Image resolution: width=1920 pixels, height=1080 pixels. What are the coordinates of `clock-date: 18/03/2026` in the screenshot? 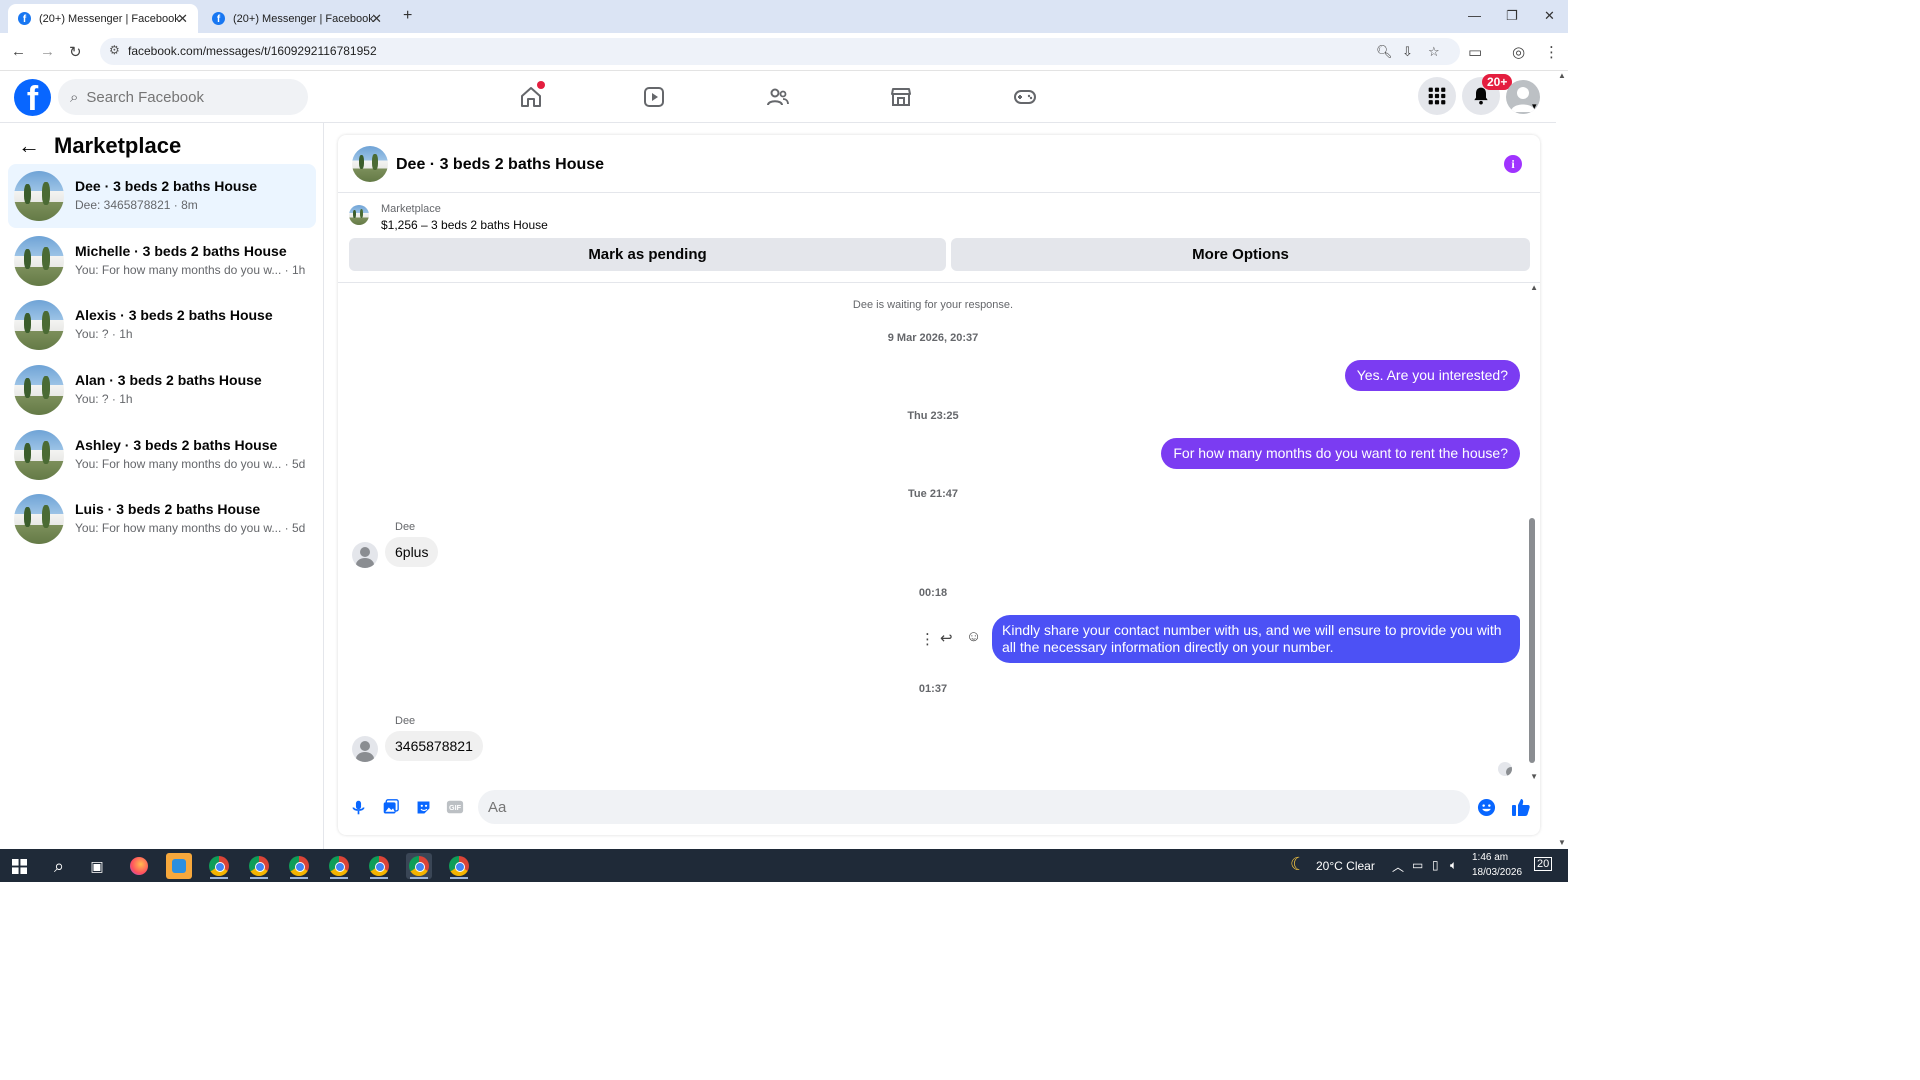 It's located at (1497, 872).